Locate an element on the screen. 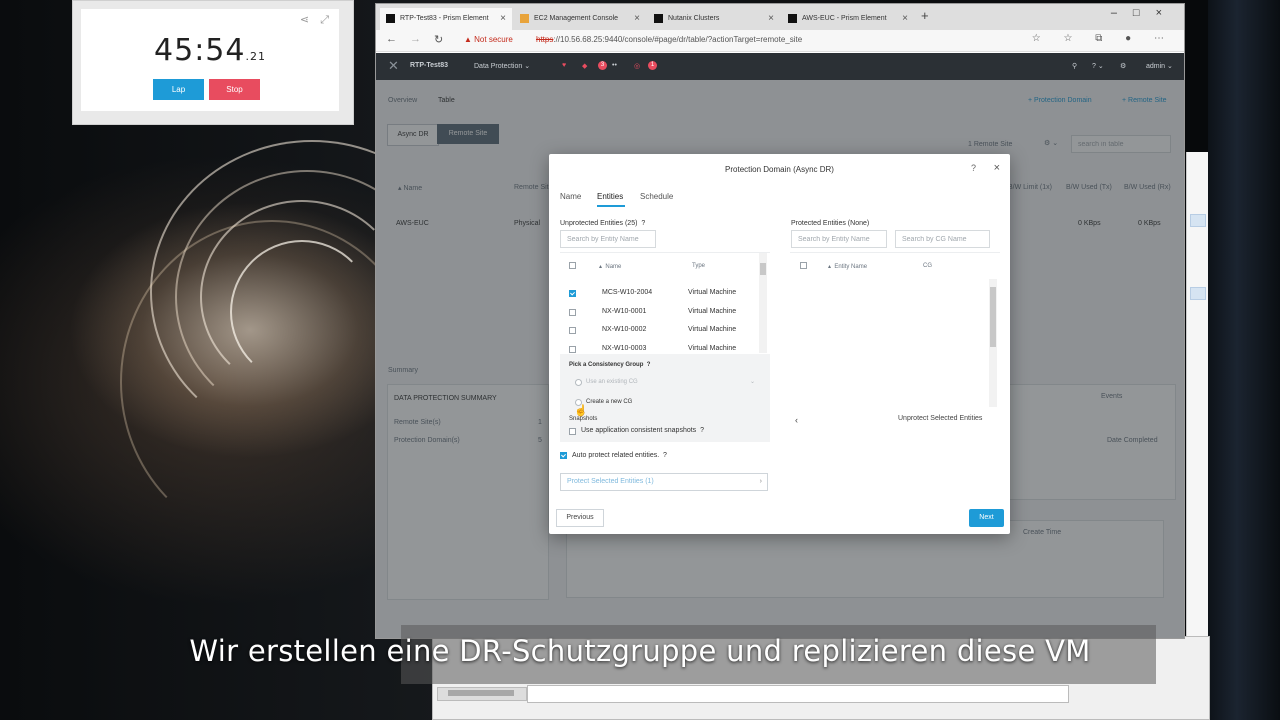 Image resolution: width=1280 pixels, height=720 pixels. tab-aws-euc: AWS-EUC - Prism Element × is located at coordinates (848, 19).